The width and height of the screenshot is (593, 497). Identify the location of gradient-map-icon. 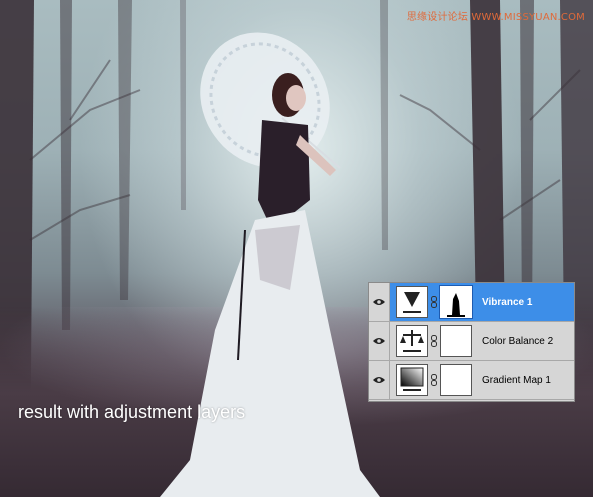
(412, 380).